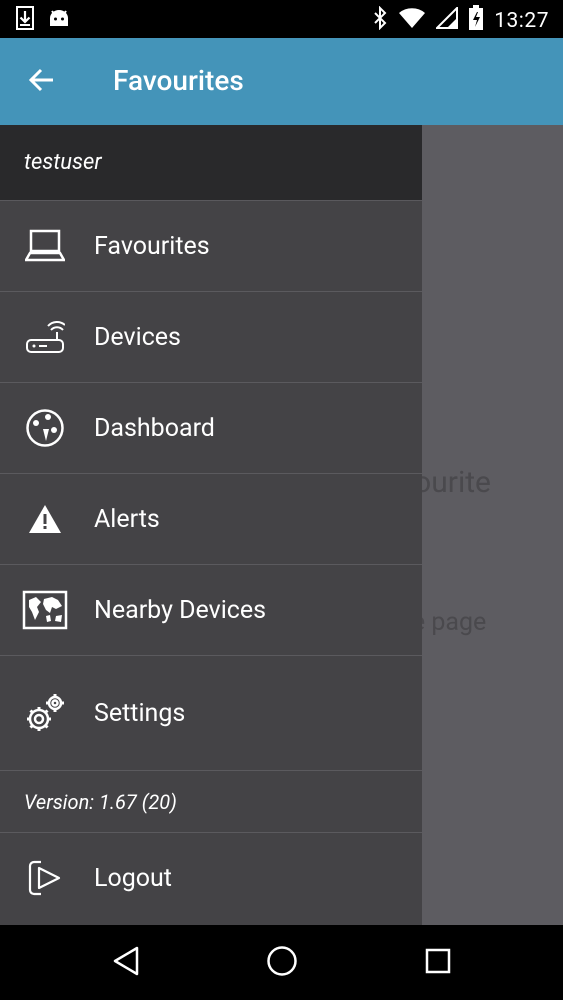 The height and width of the screenshot is (1000, 563). What do you see at coordinates (180, 610) in the screenshot?
I see `drawer-item-label: Nearby Devices` at bounding box center [180, 610].